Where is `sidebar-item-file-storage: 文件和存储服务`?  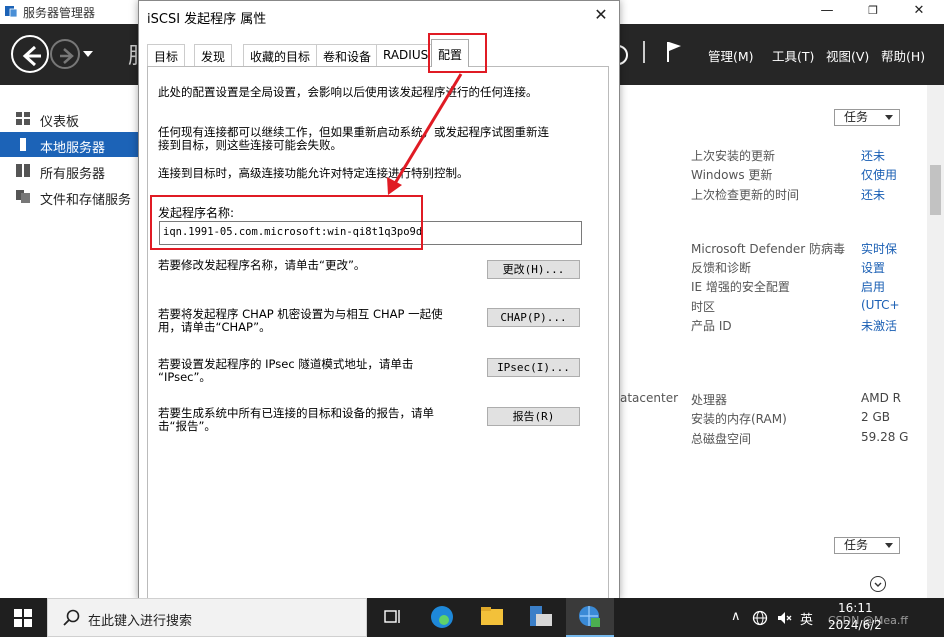 sidebar-item-file-storage: 文件和存储服务 is located at coordinates (69, 196).